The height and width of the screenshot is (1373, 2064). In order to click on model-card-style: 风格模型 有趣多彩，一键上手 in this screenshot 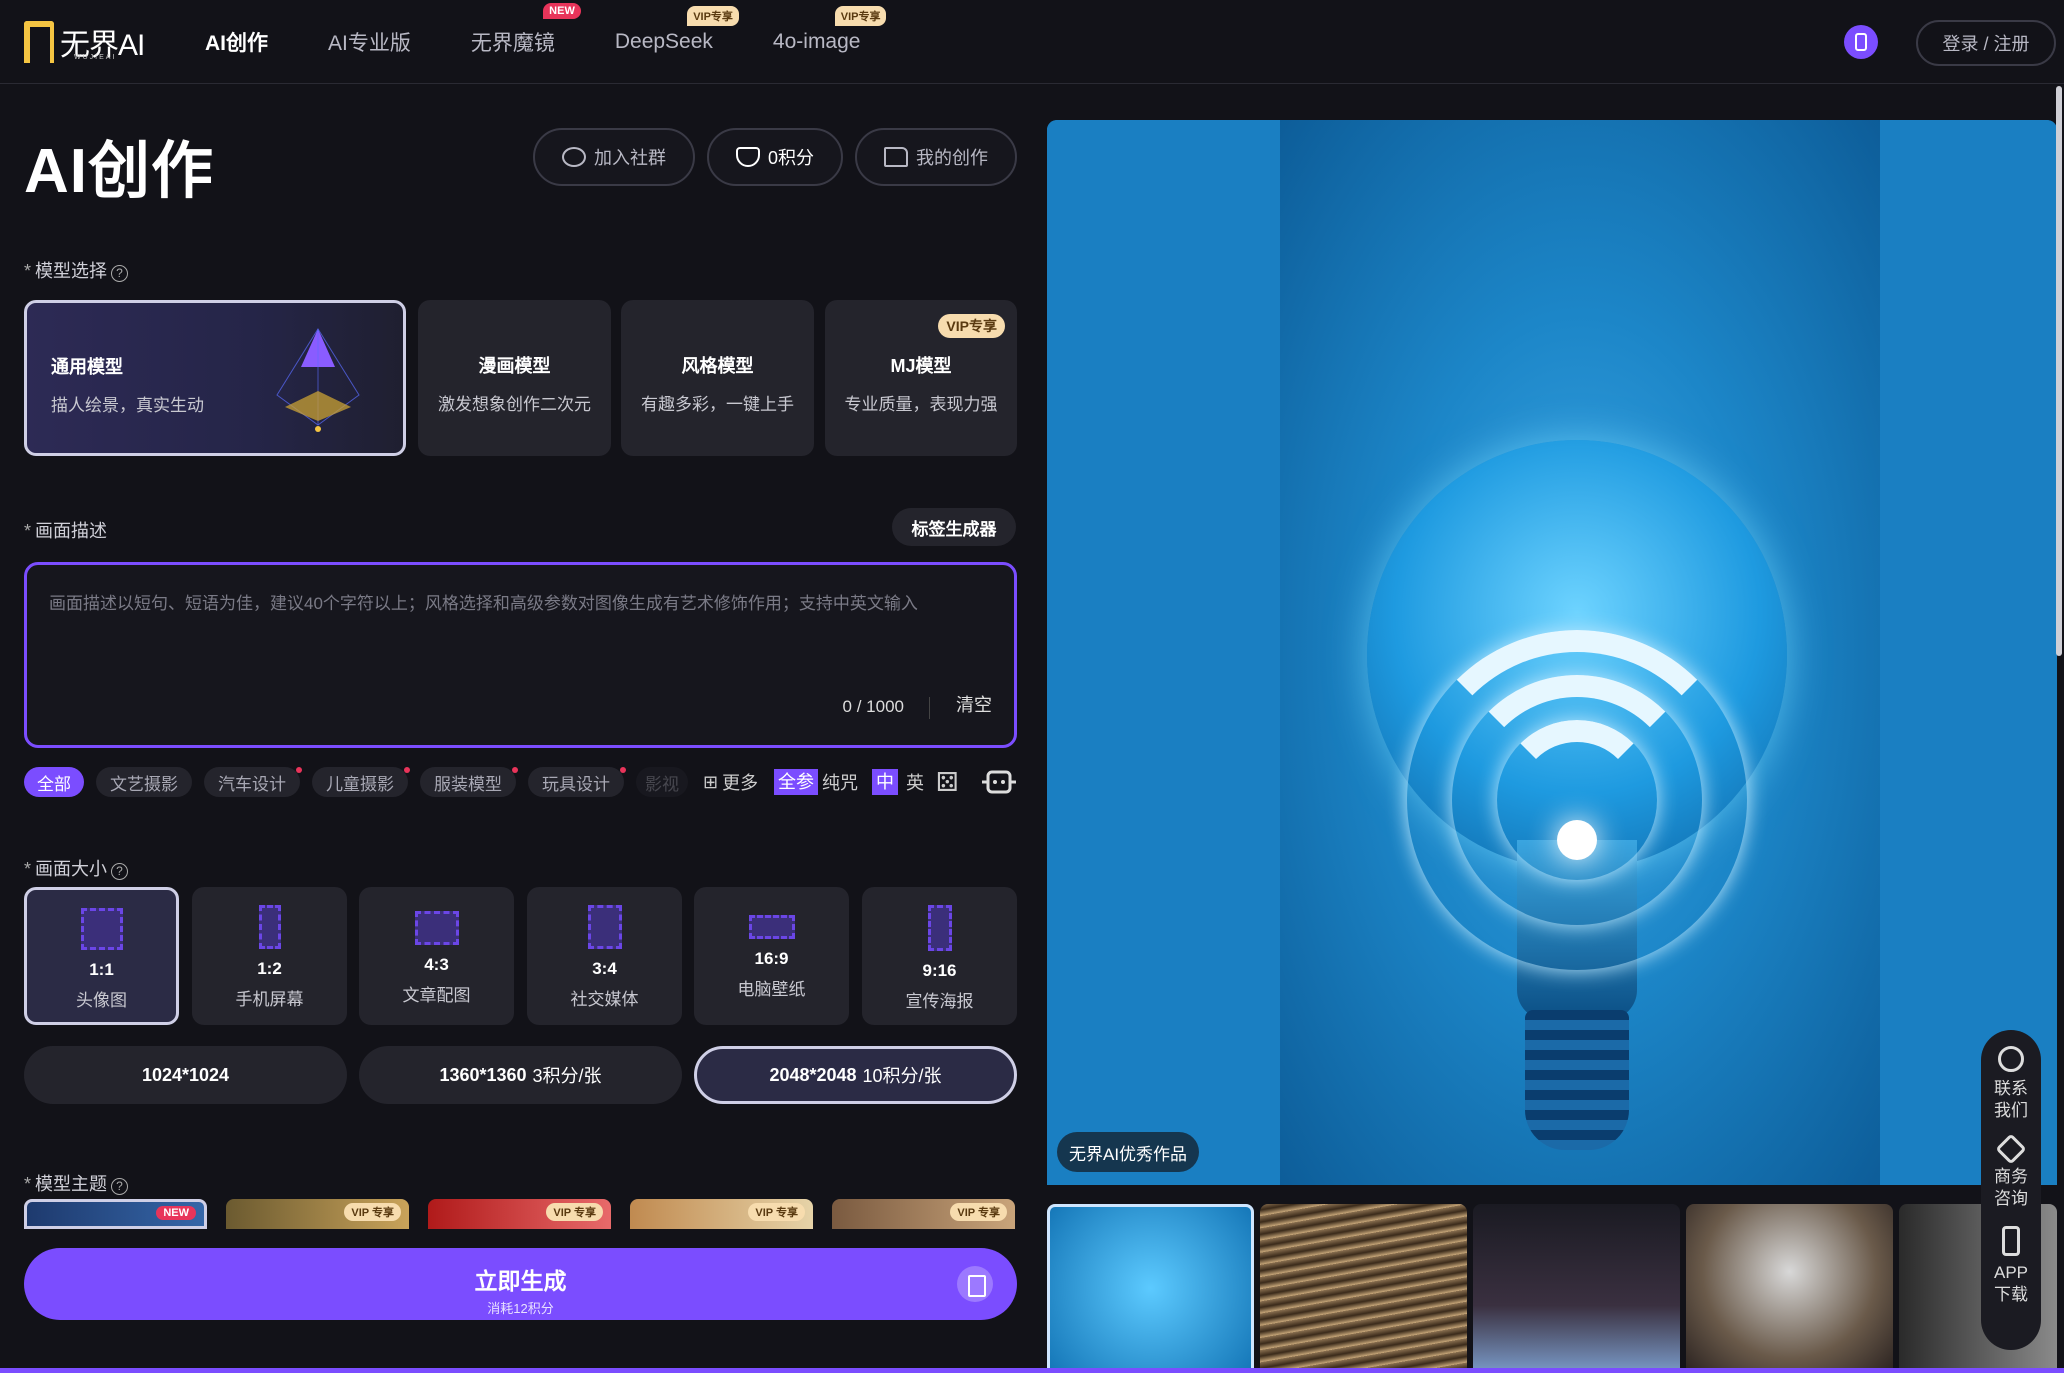, I will do `click(717, 378)`.